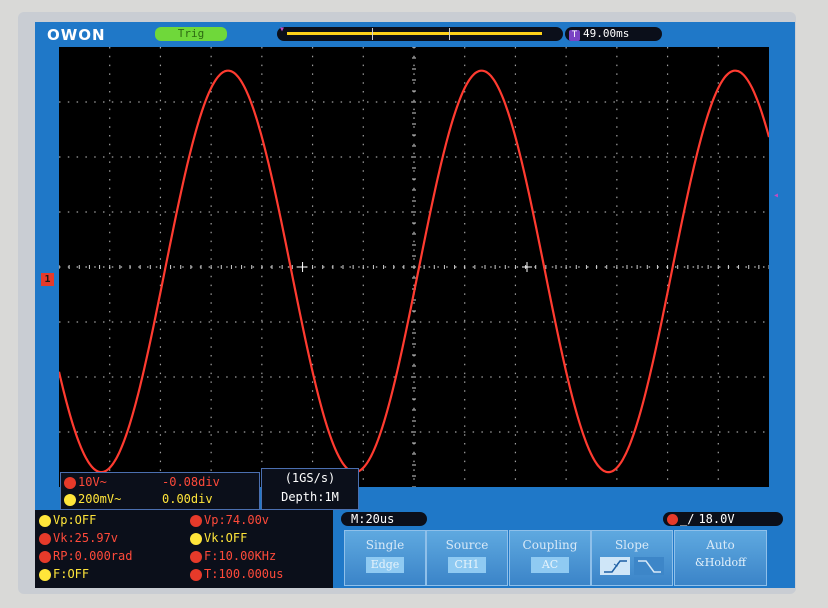  Describe the element at coordinates (720, 545) in the screenshot. I see `menu-auto-title: Auto` at that location.